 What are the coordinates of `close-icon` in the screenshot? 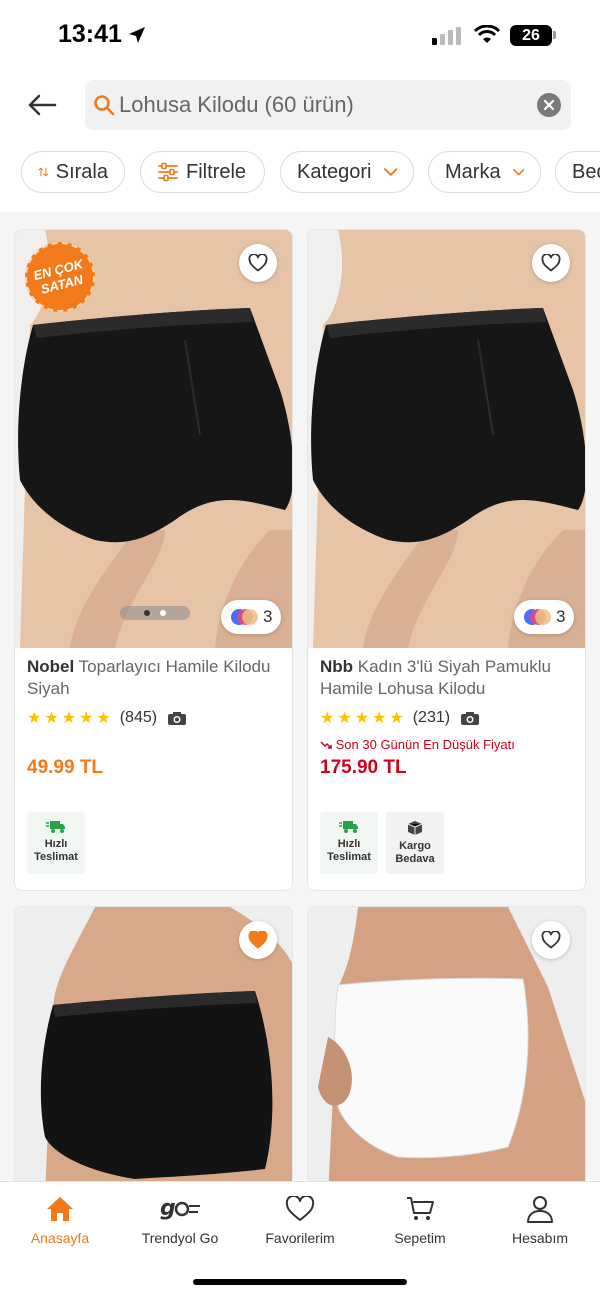 It's located at (549, 105).